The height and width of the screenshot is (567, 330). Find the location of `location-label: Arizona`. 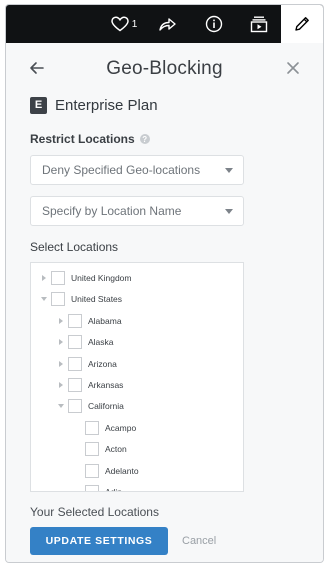

location-label: Arizona is located at coordinates (102, 363).